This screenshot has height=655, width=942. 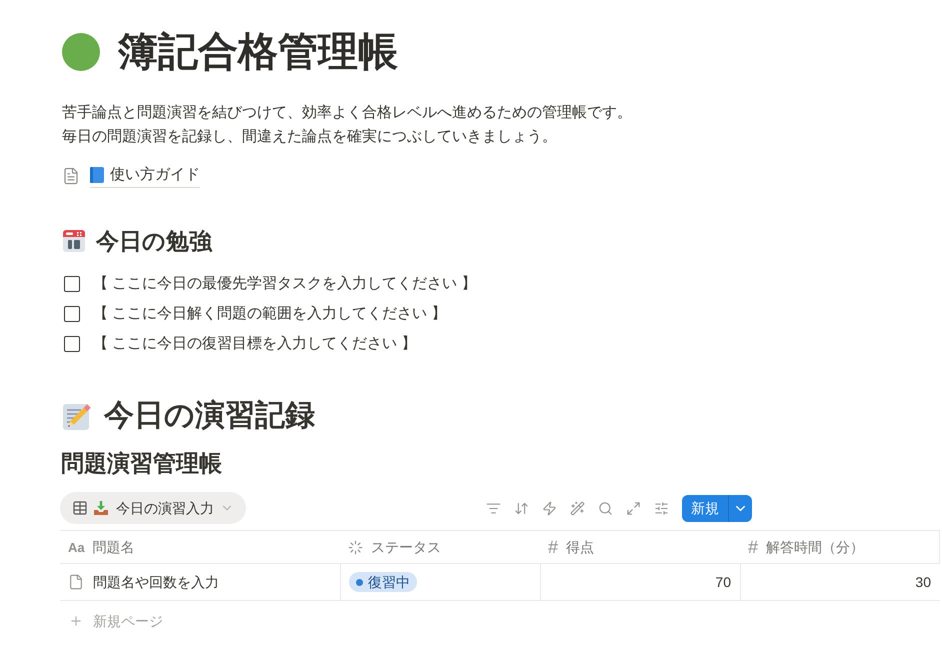 I want to click on row-title: 問題名や回数を入力, so click(x=156, y=582).